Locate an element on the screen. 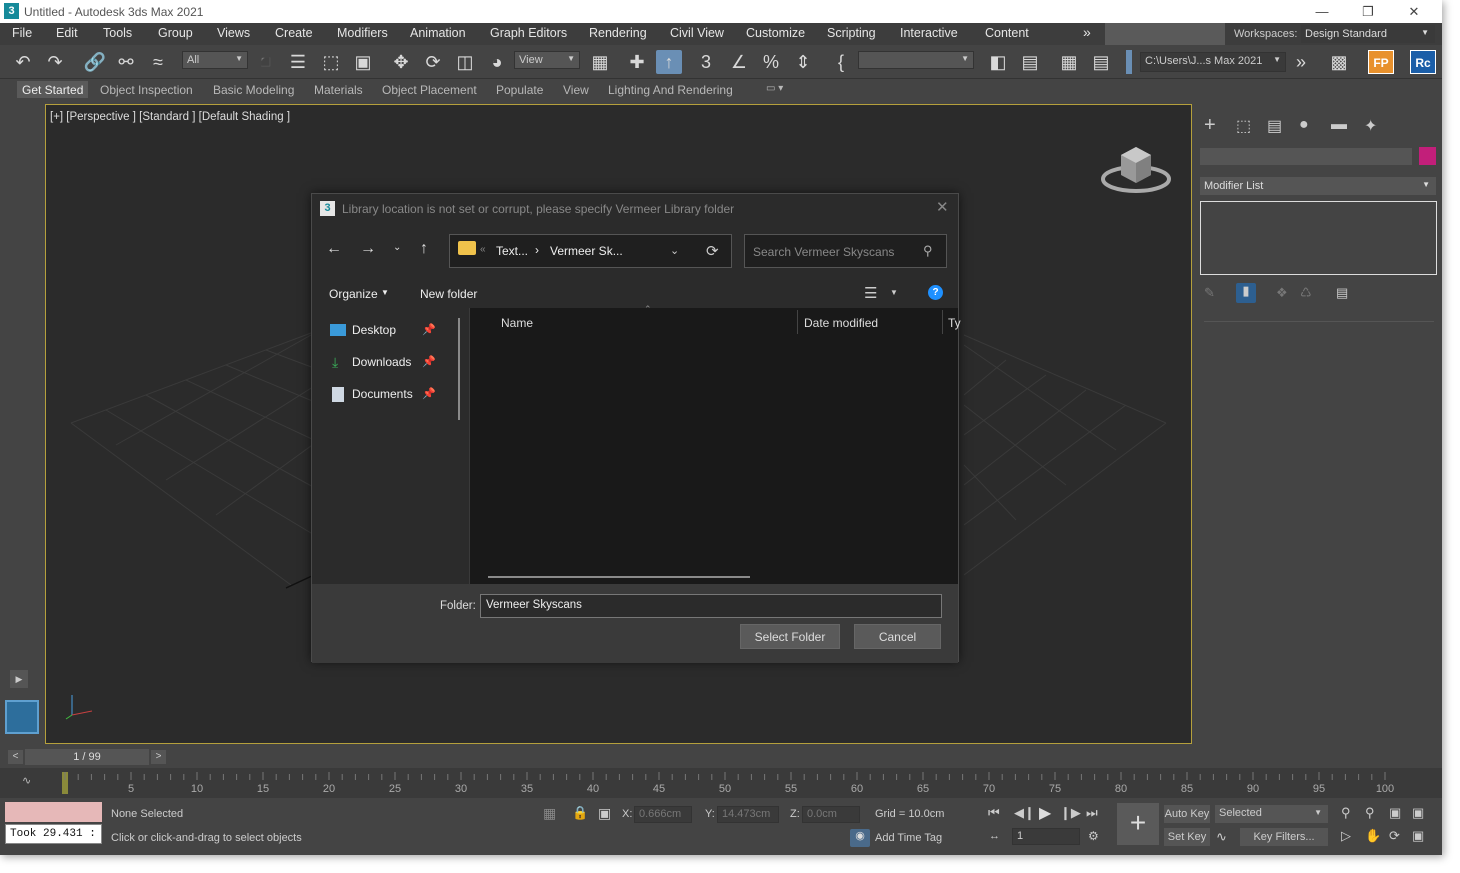  link-icon: 🔗 is located at coordinates (95, 62).